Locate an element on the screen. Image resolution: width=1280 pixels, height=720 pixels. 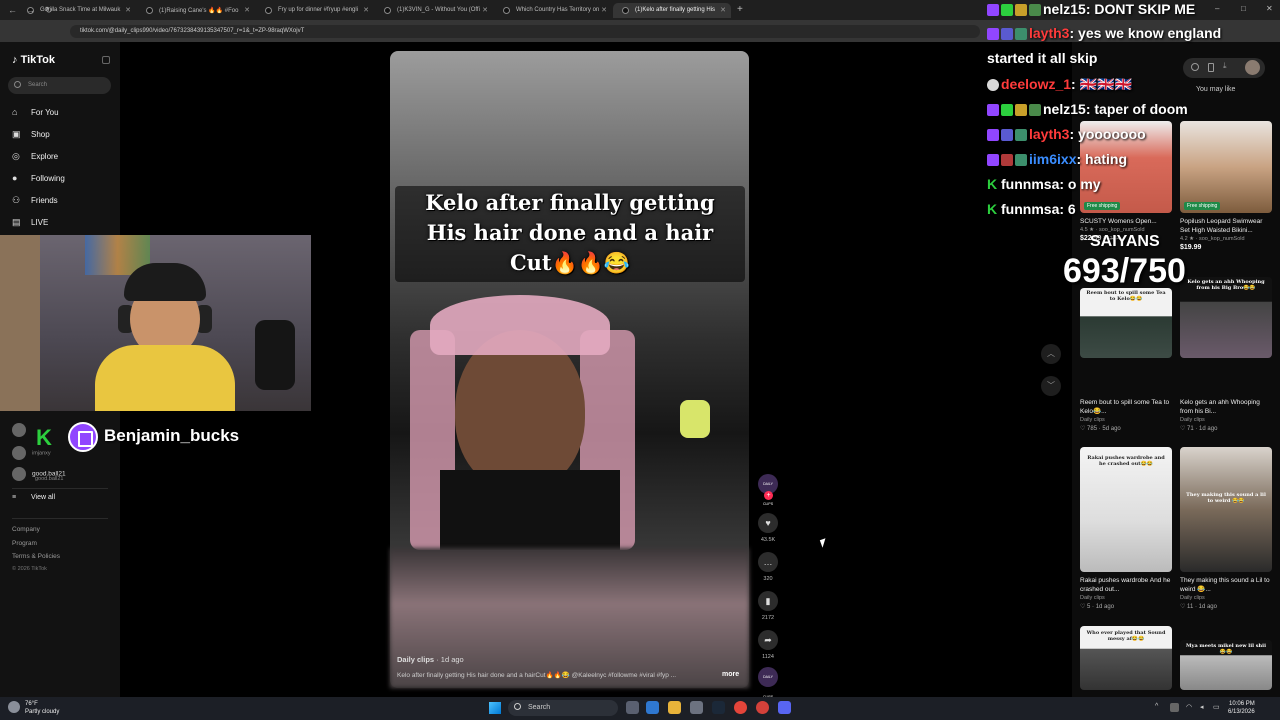
nav-label: Shop is located at coordinates (40, 134).